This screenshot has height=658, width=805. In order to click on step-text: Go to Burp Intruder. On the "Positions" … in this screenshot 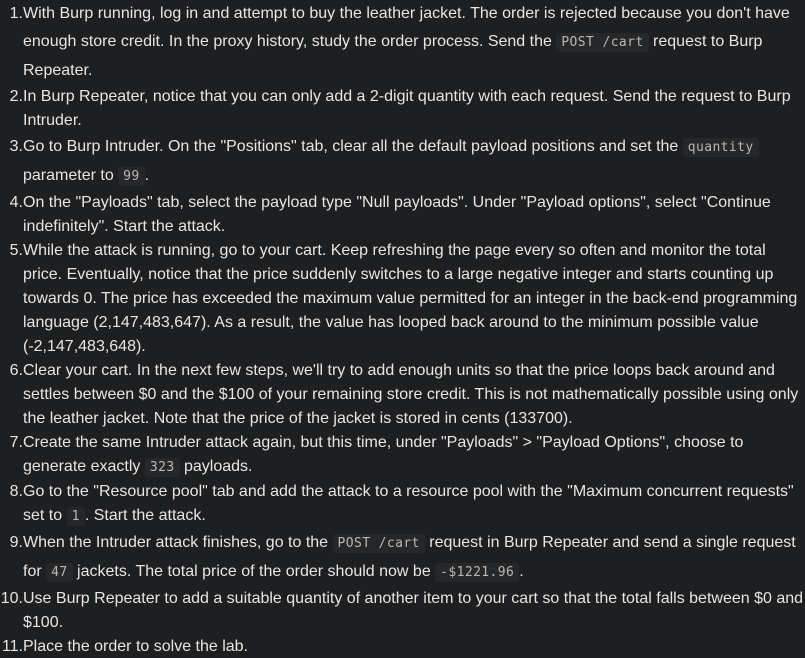, I will do `click(414, 162)`.